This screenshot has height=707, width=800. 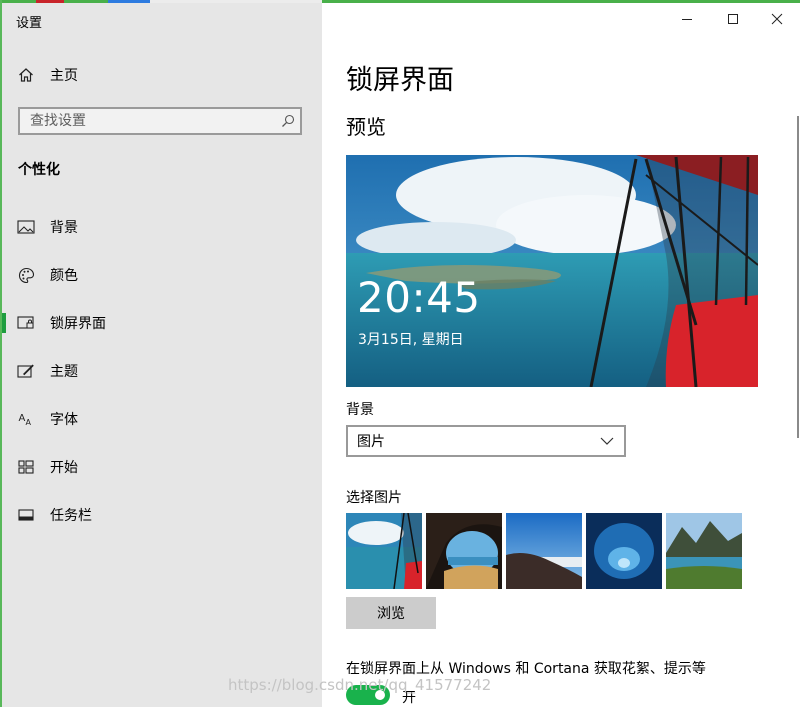 What do you see at coordinates (464, 551) in the screenshot?
I see `thumbnail-cave-beach` at bounding box center [464, 551].